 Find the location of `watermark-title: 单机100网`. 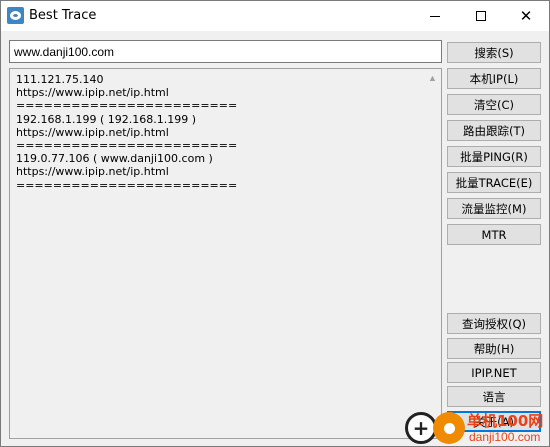

watermark-title: 单机100网 is located at coordinates (505, 421).